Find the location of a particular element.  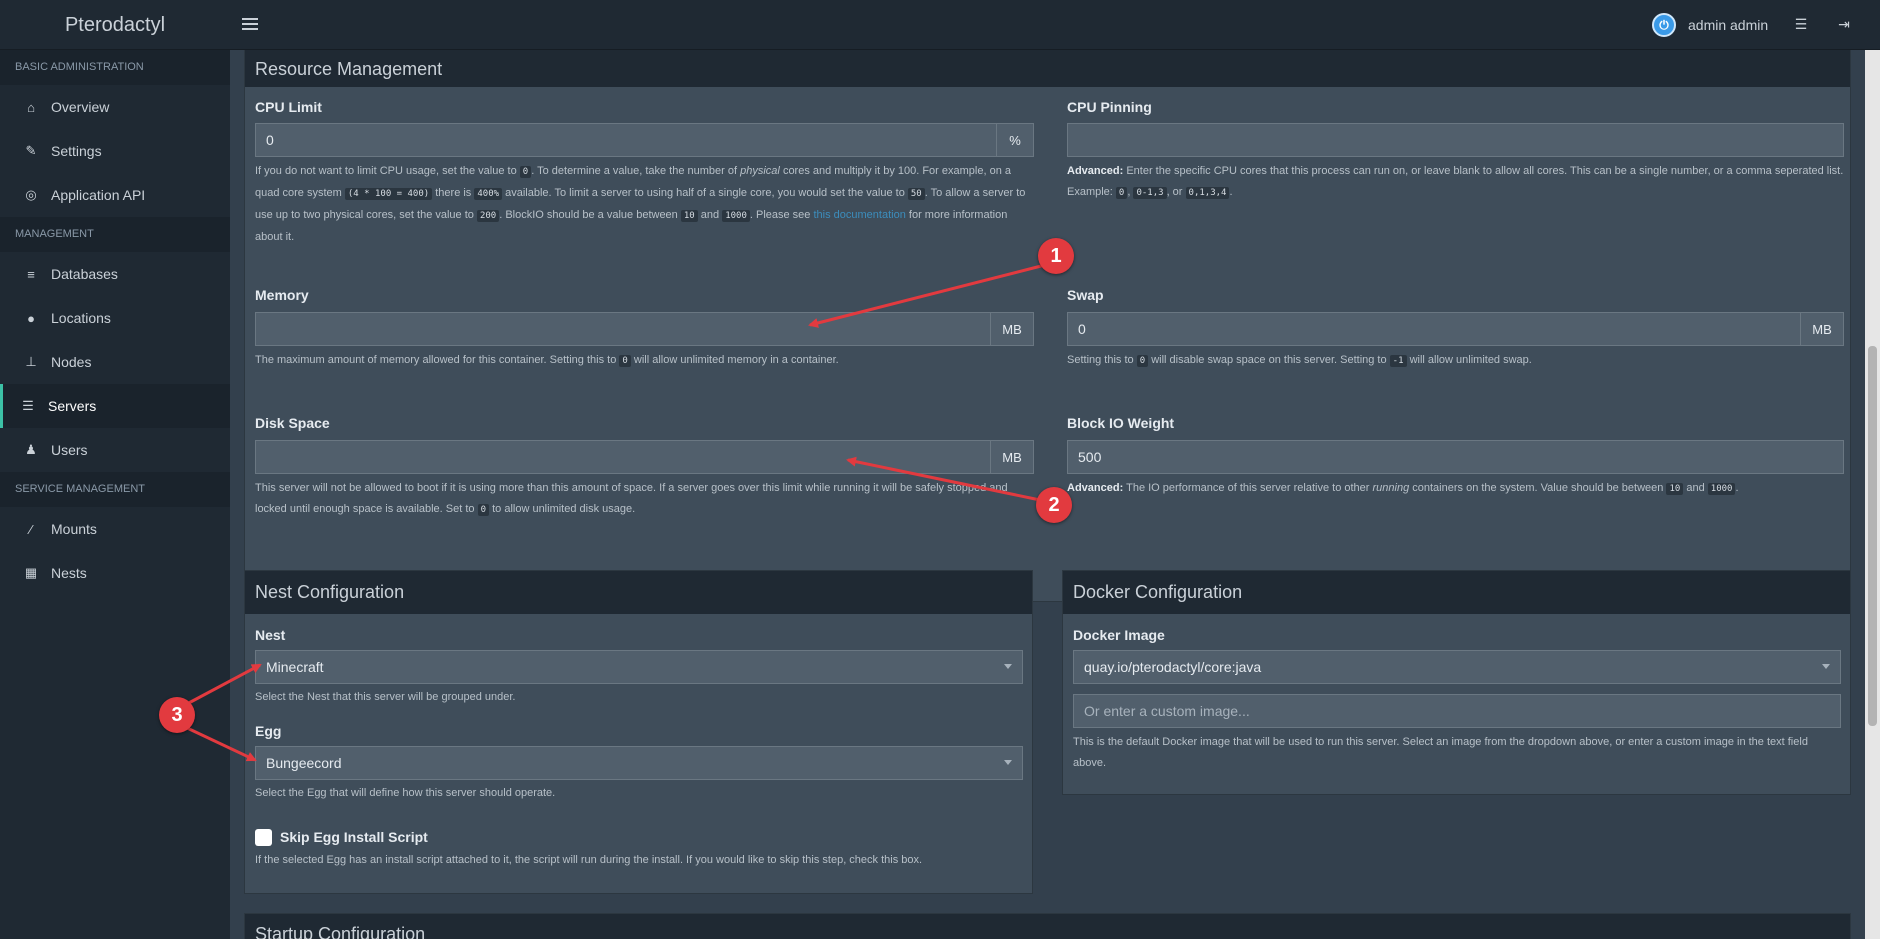

swap-mb-addon: MB is located at coordinates (1822, 329).